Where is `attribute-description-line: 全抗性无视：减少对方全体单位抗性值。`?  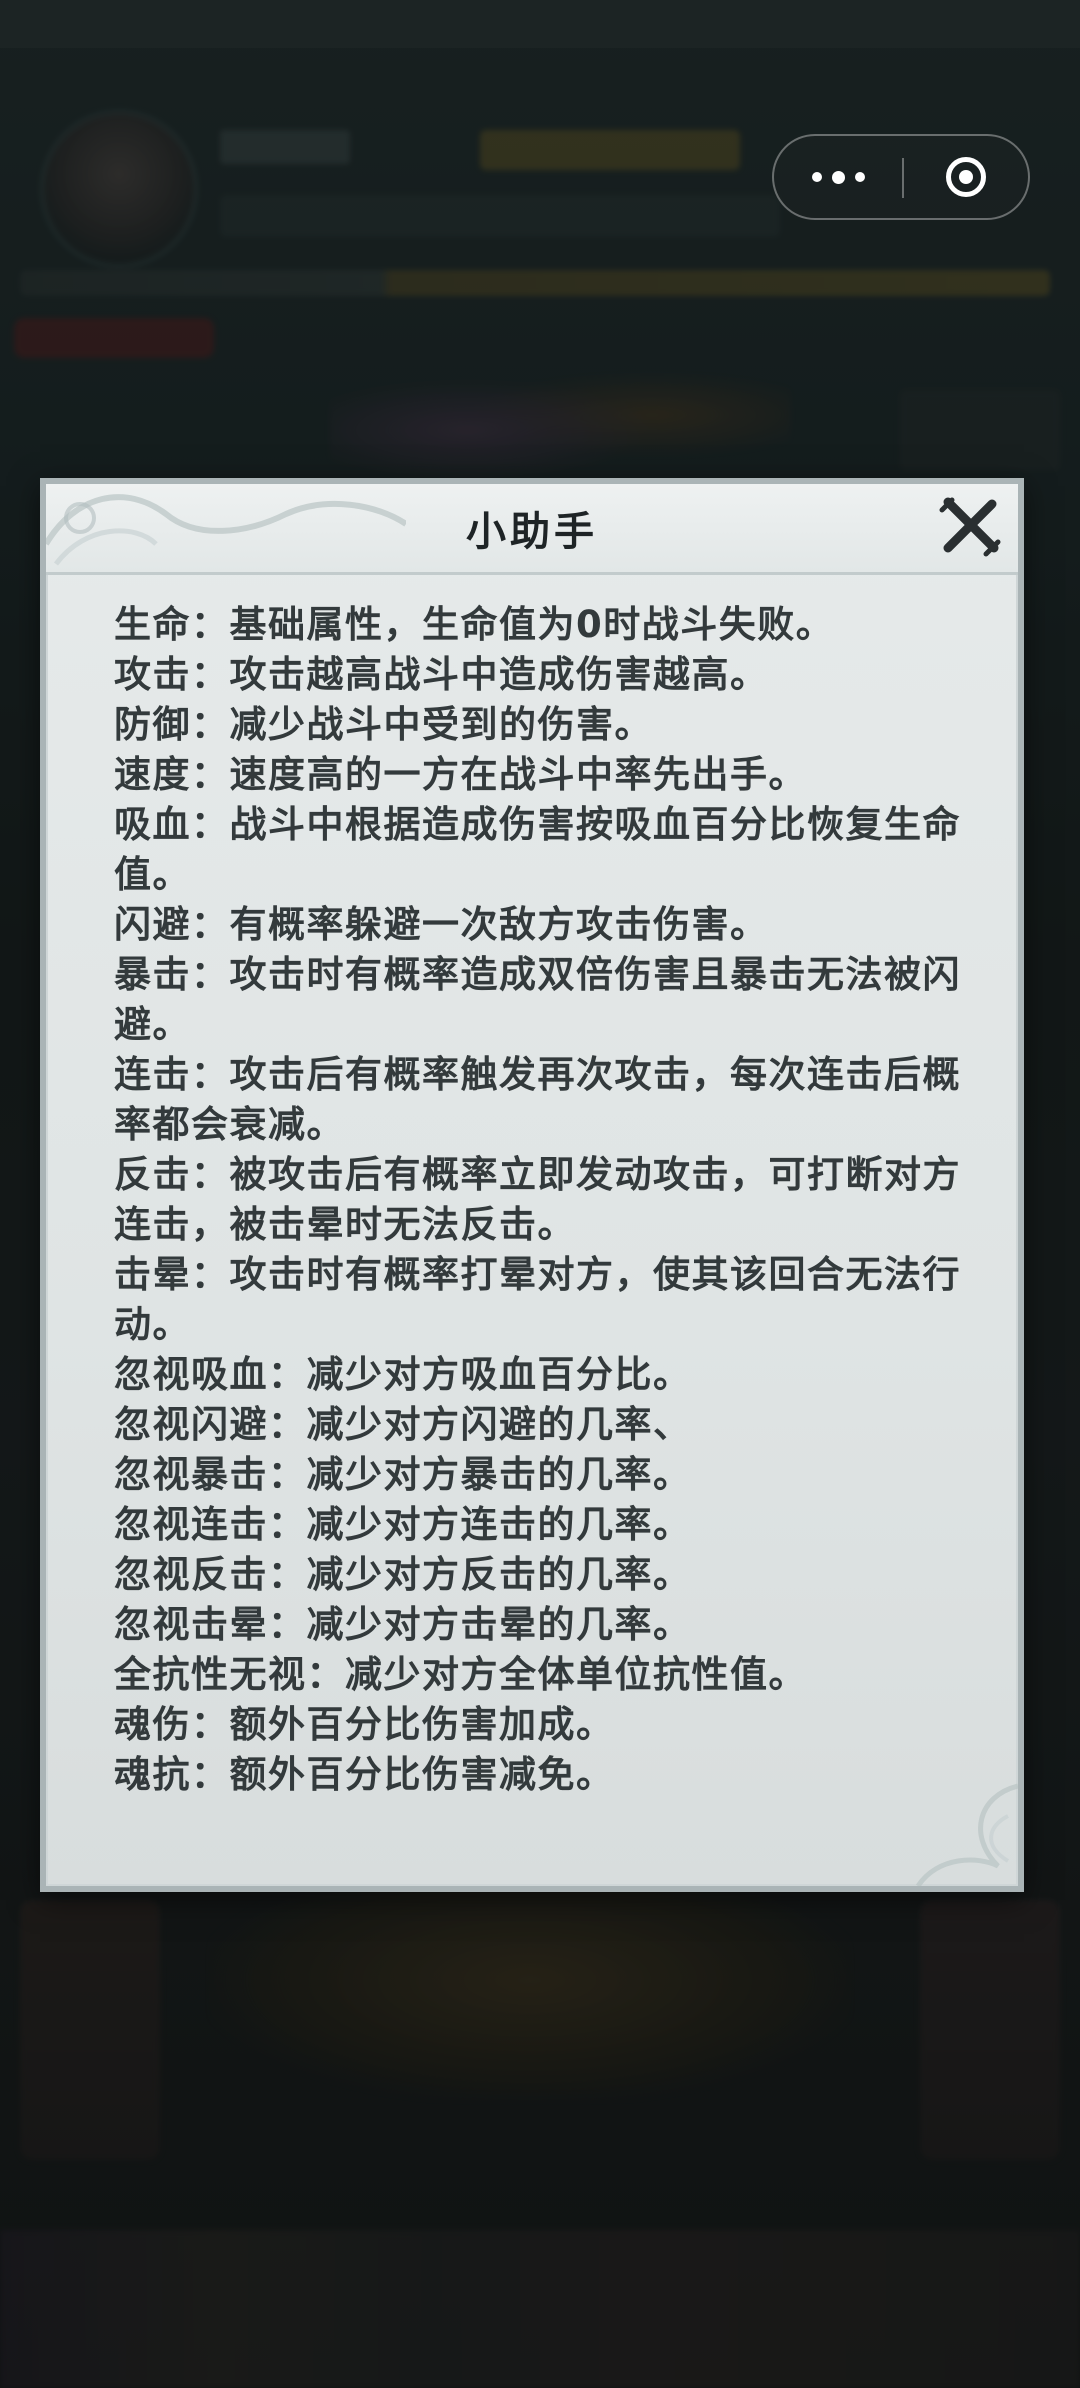 attribute-description-line: 全抗性无视：减少对方全体单位抗性值。 is located at coordinates (460, 1674).